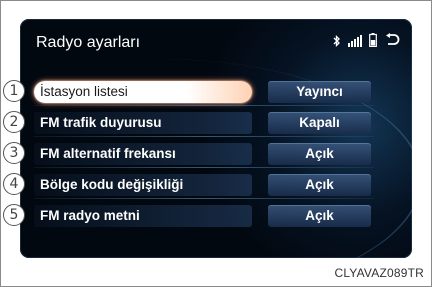 This screenshot has height=287, width=432. Describe the element at coordinates (14, 91) in the screenshot. I see `callout-number-1: 1` at that location.